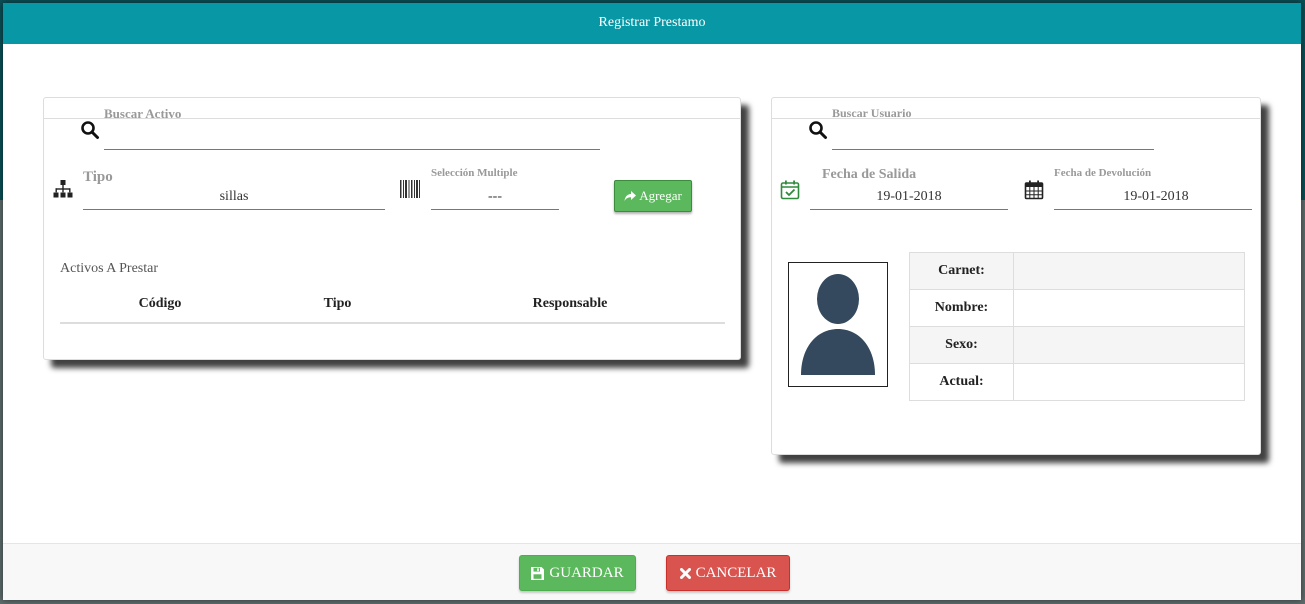 This screenshot has width=1305, height=604. What do you see at coordinates (538, 573) in the screenshot?
I see `save-icon` at bounding box center [538, 573].